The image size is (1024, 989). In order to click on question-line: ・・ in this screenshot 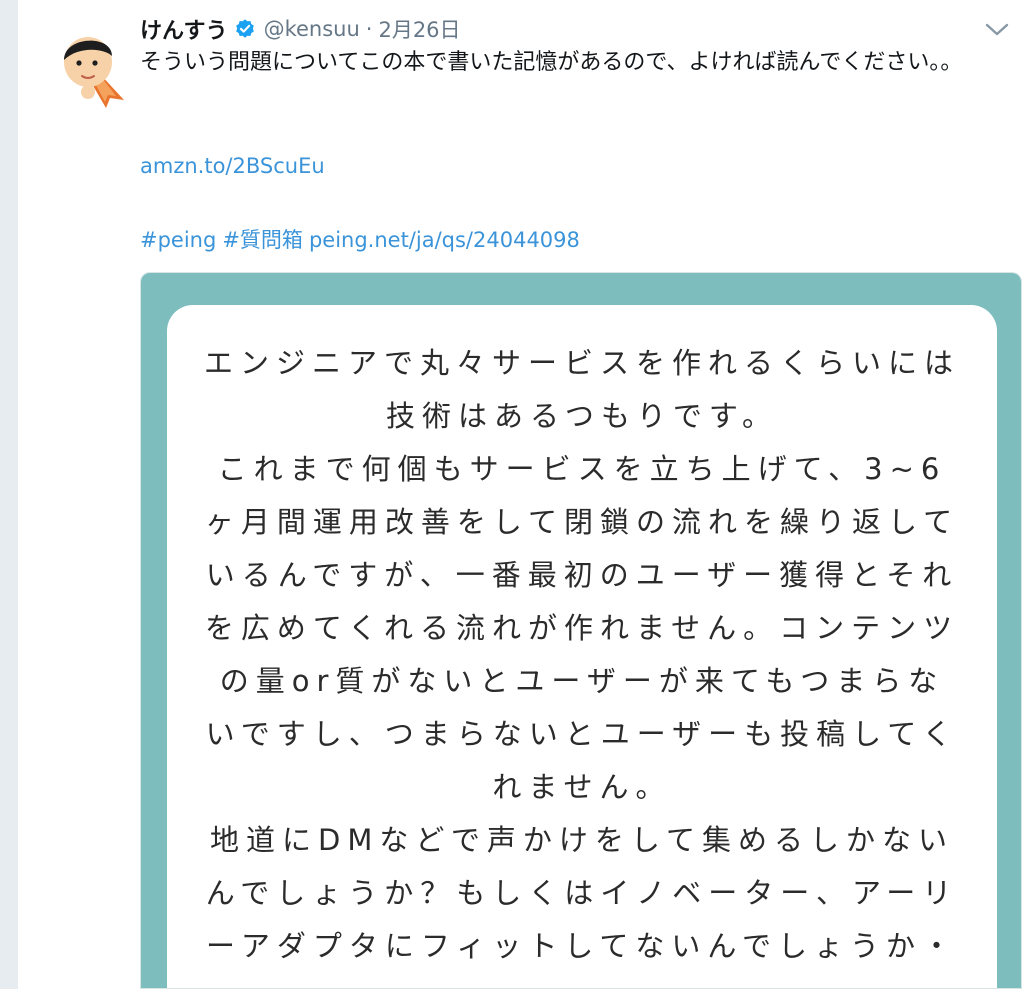, I will do `click(582, 980)`.